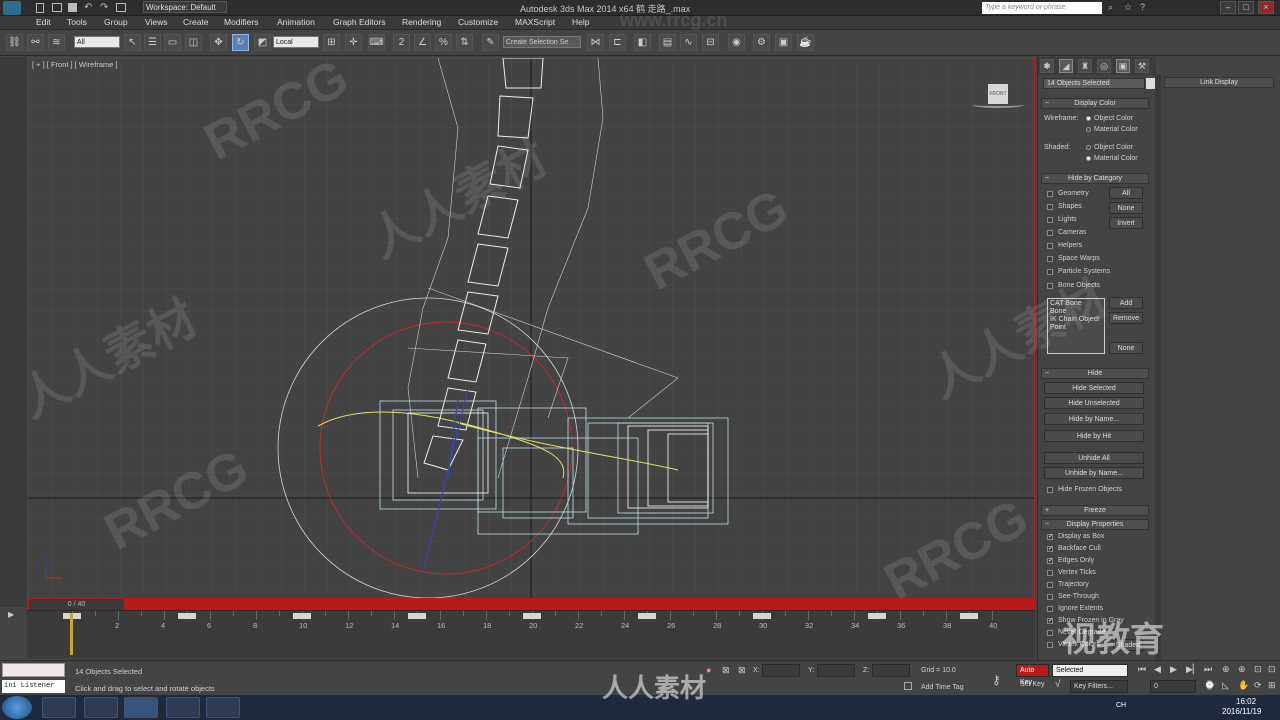  Describe the element at coordinates (1088, 118) in the screenshot. I see `wireframe-object-color-radio` at that location.